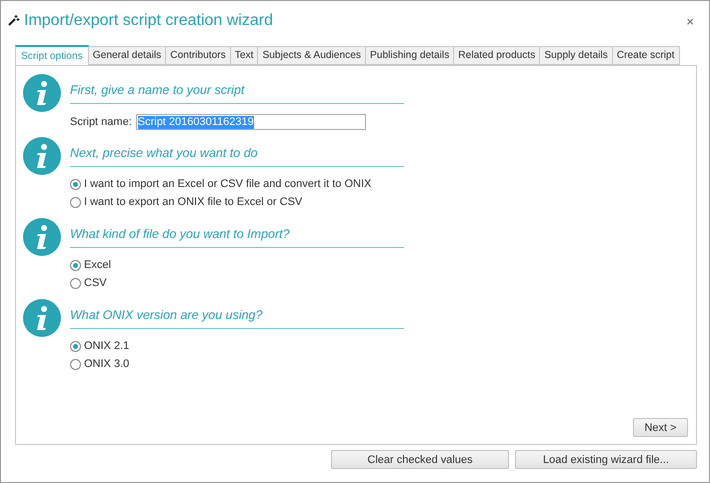  Describe the element at coordinates (148, 21) in the screenshot. I see `window-title: Import/export script creation wizard` at that location.